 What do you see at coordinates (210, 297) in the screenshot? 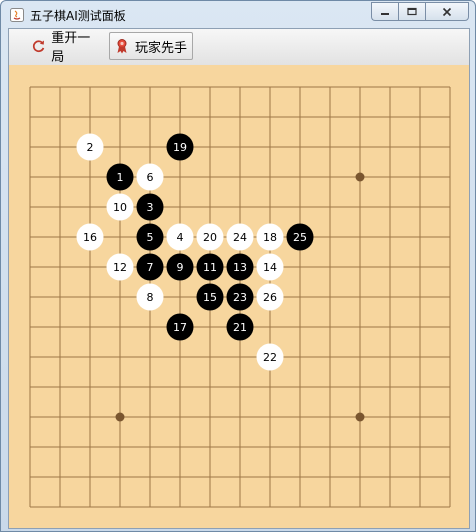
I see `stone-move-number: 15` at bounding box center [210, 297].